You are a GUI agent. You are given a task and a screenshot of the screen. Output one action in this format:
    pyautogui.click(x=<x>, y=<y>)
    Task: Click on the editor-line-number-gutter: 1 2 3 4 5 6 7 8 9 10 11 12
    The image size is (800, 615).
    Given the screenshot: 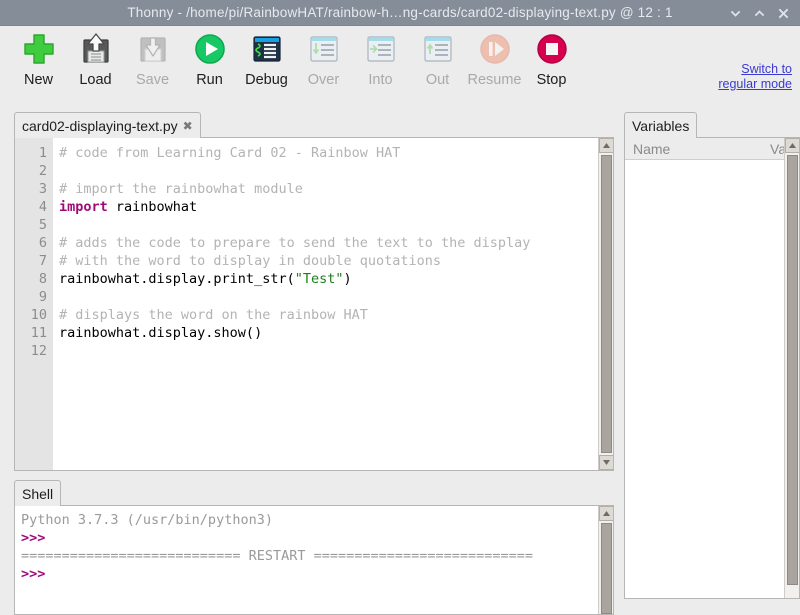 What is the action you would take?
    pyautogui.click(x=34, y=304)
    